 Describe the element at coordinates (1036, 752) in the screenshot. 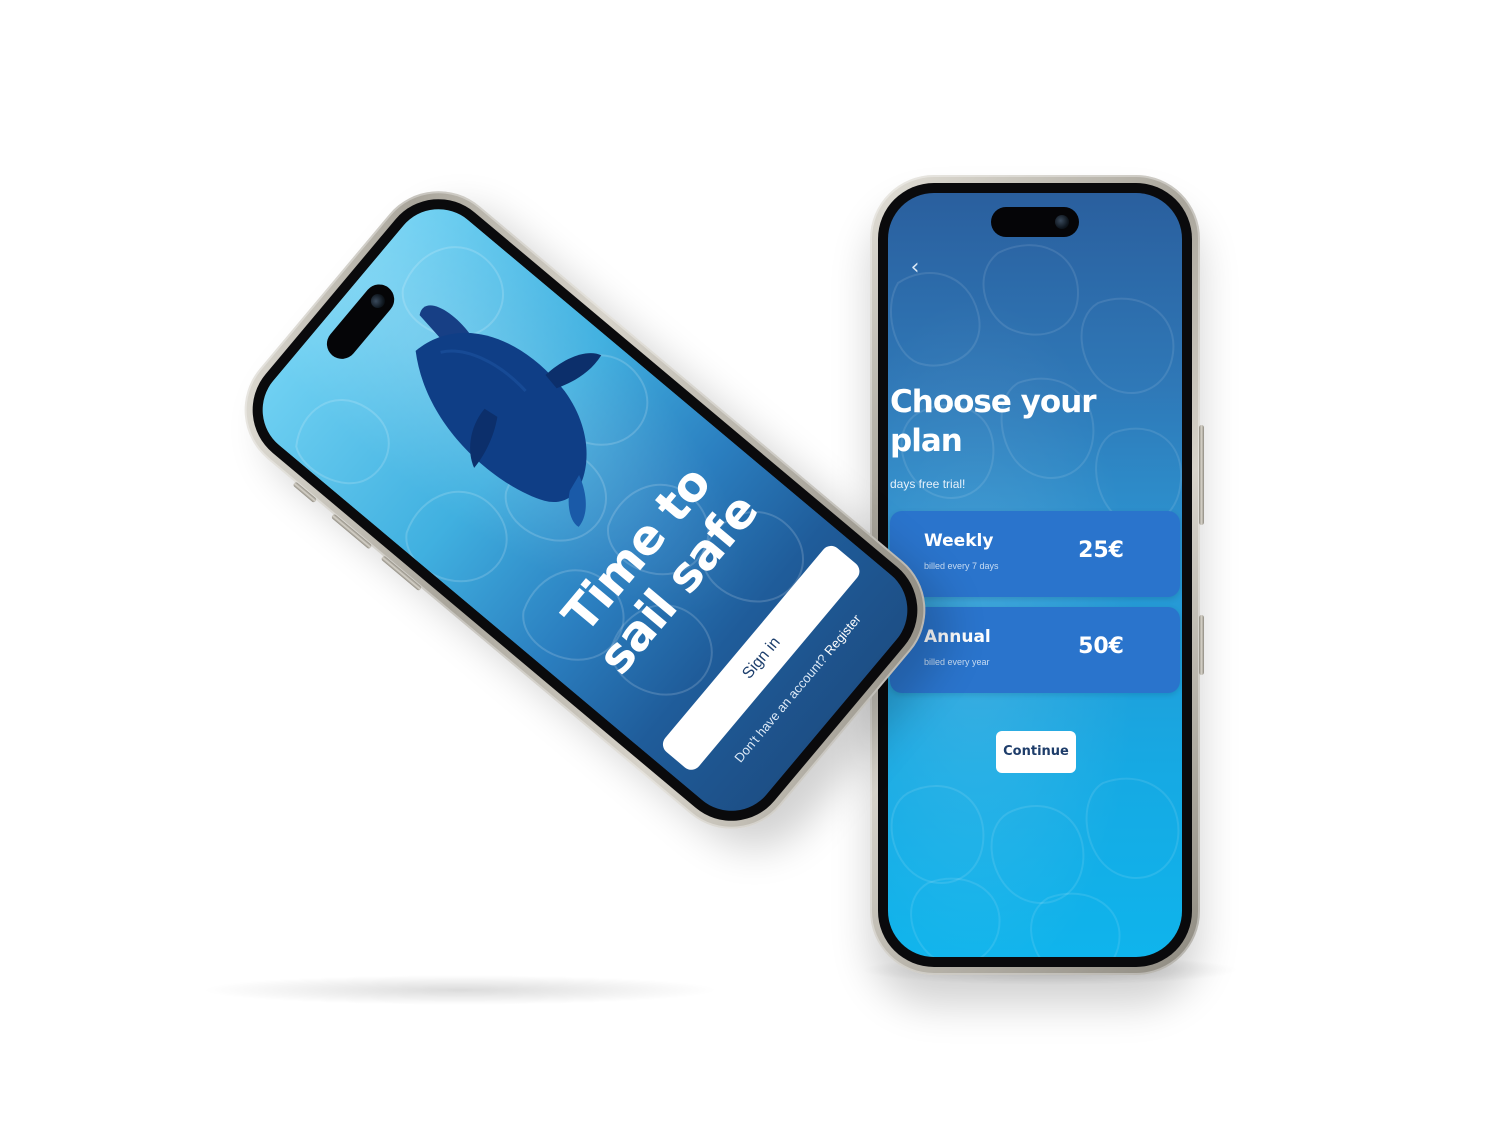

I see `continue-button: Continue` at that location.